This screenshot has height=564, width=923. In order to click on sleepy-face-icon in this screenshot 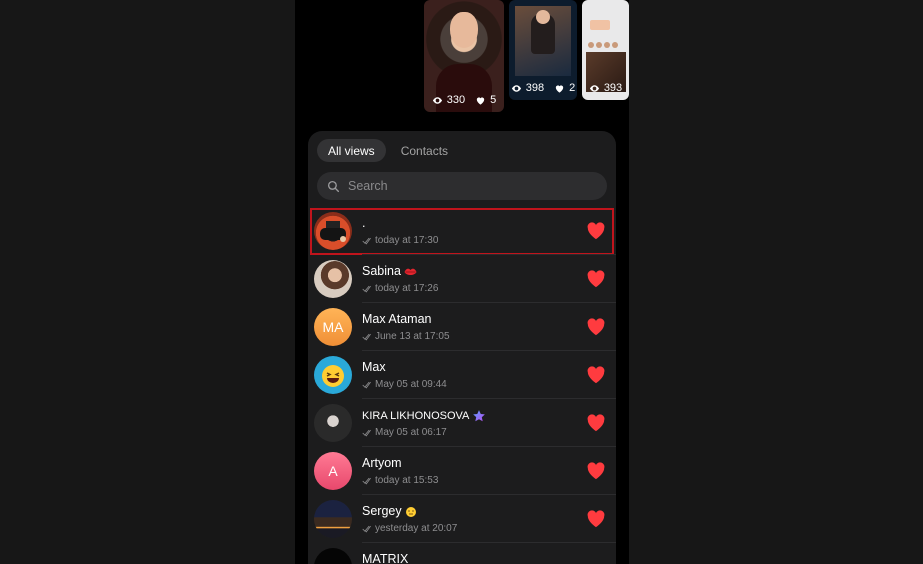, I will do `click(410, 511)`.